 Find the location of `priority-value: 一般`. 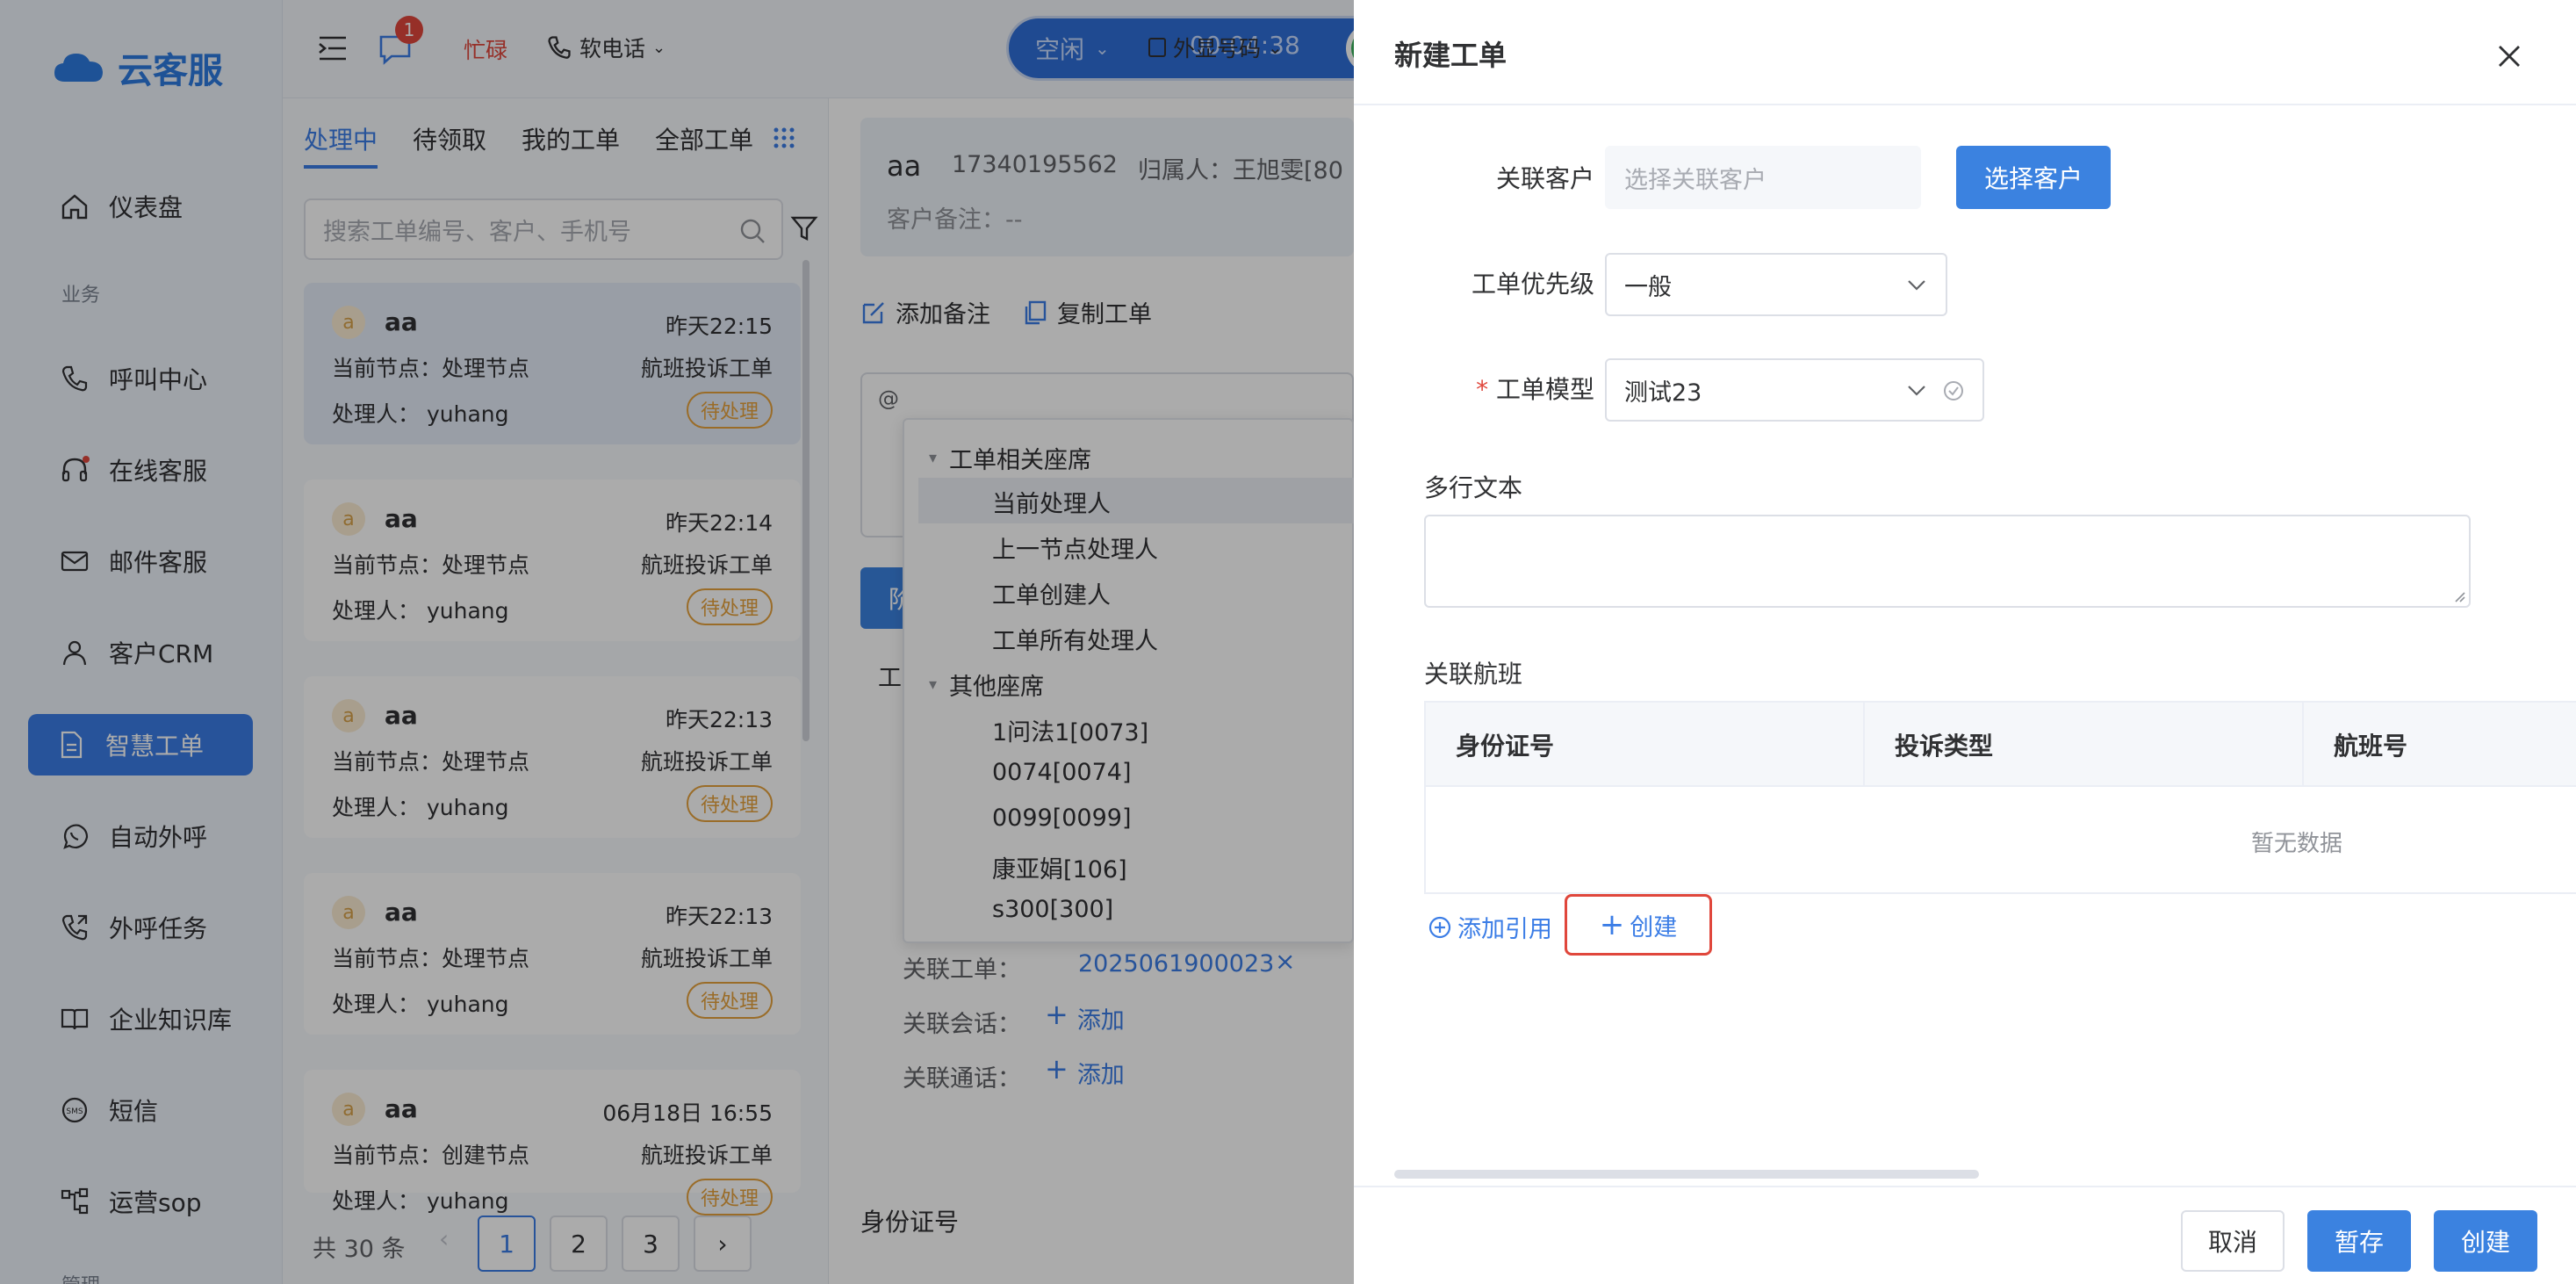

priority-value: 一般 is located at coordinates (1648, 287).